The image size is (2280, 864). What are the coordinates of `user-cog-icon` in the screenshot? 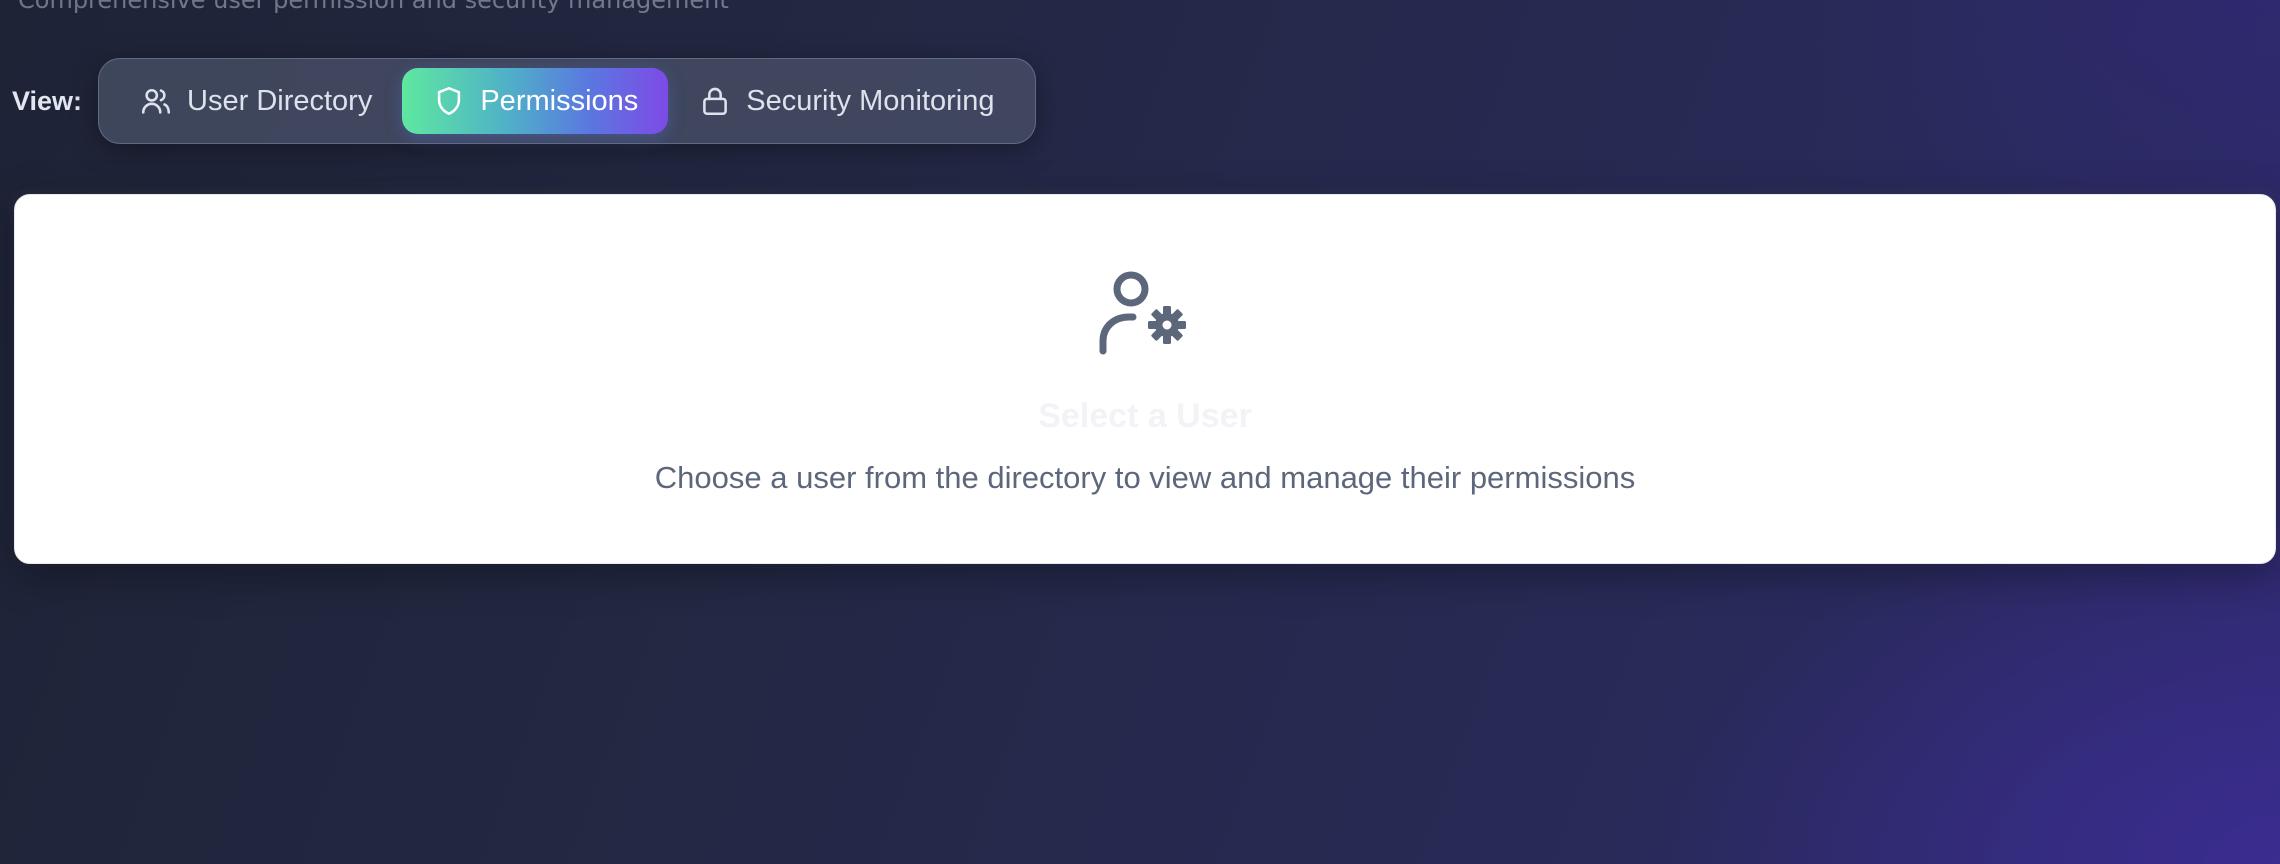 It's located at (1142, 313).